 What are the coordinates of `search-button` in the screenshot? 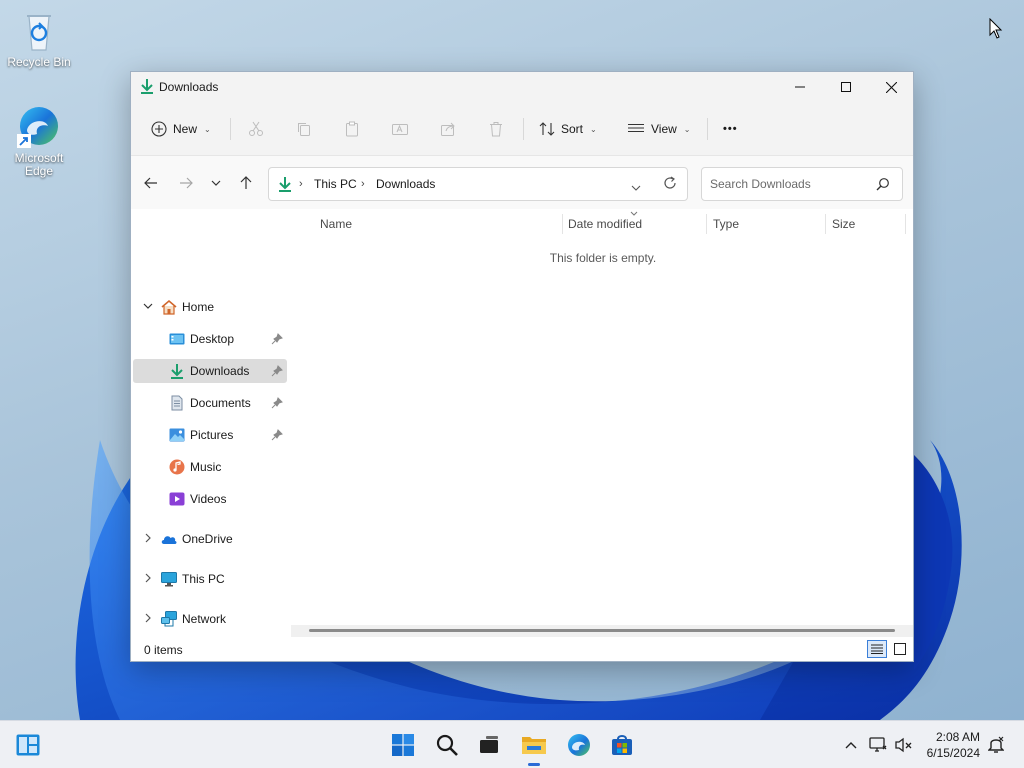 It's located at (447, 745).